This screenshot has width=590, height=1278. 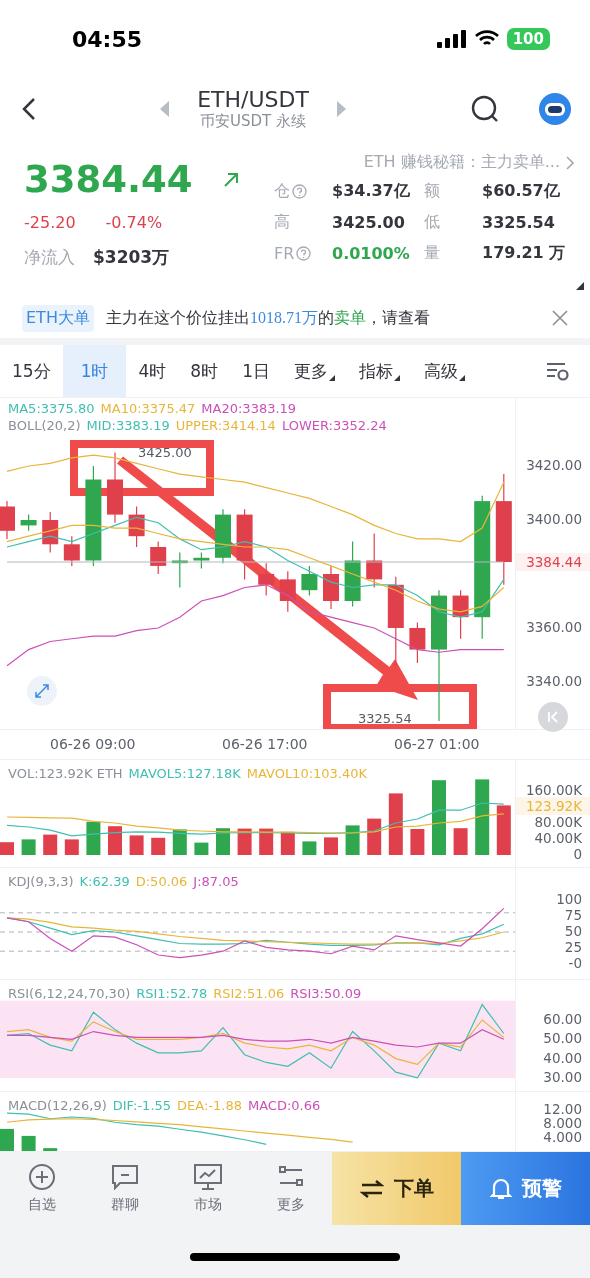 What do you see at coordinates (165, 109) in the screenshot?
I see `previous-triangle-icon` at bounding box center [165, 109].